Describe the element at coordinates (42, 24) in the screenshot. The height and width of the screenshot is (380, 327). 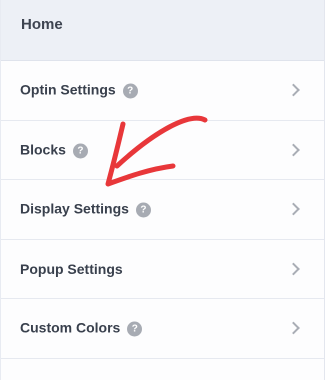
I see `page-title: Home` at that location.